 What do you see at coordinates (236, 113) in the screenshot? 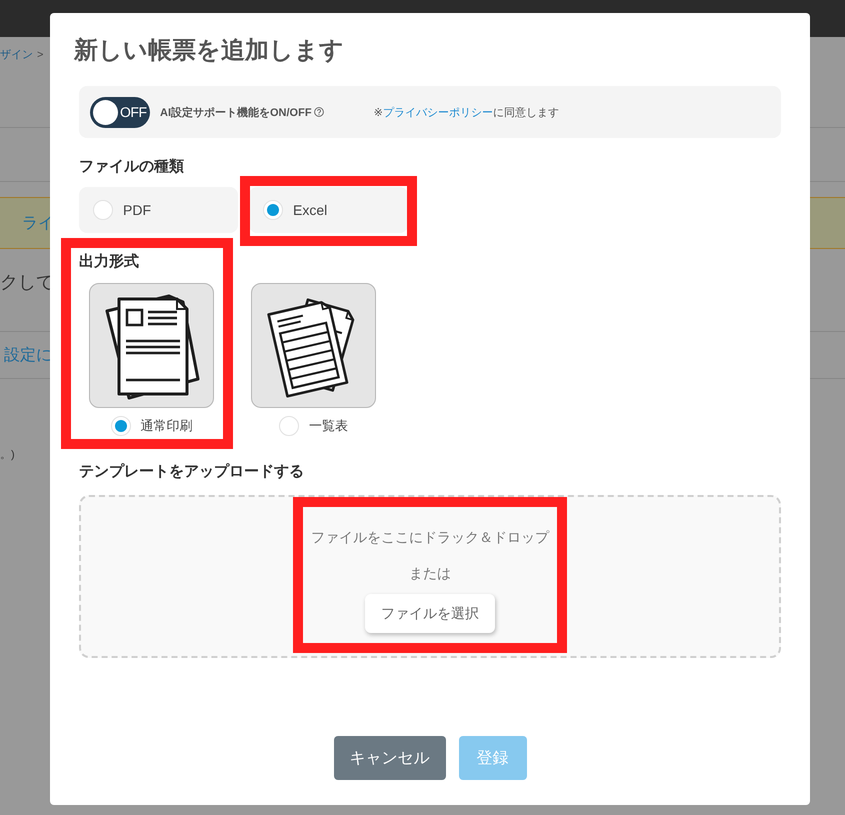
I see `ai-support-label: AI設定サポート機能をON/OFF` at bounding box center [236, 113].